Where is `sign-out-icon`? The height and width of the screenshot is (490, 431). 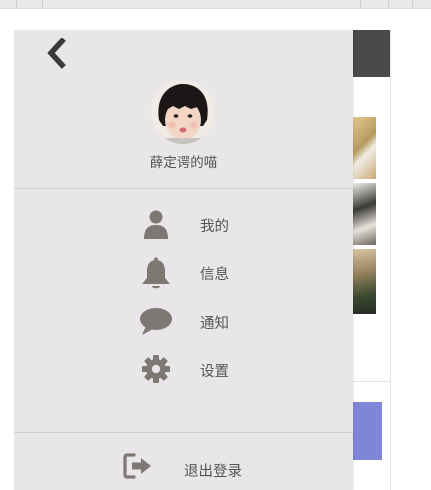 sign-out-icon is located at coordinates (138, 466).